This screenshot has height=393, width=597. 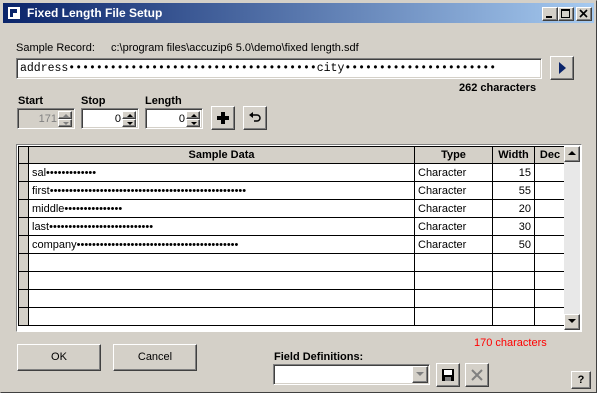 I want to click on col-header-width: Width, so click(x=513, y=155).